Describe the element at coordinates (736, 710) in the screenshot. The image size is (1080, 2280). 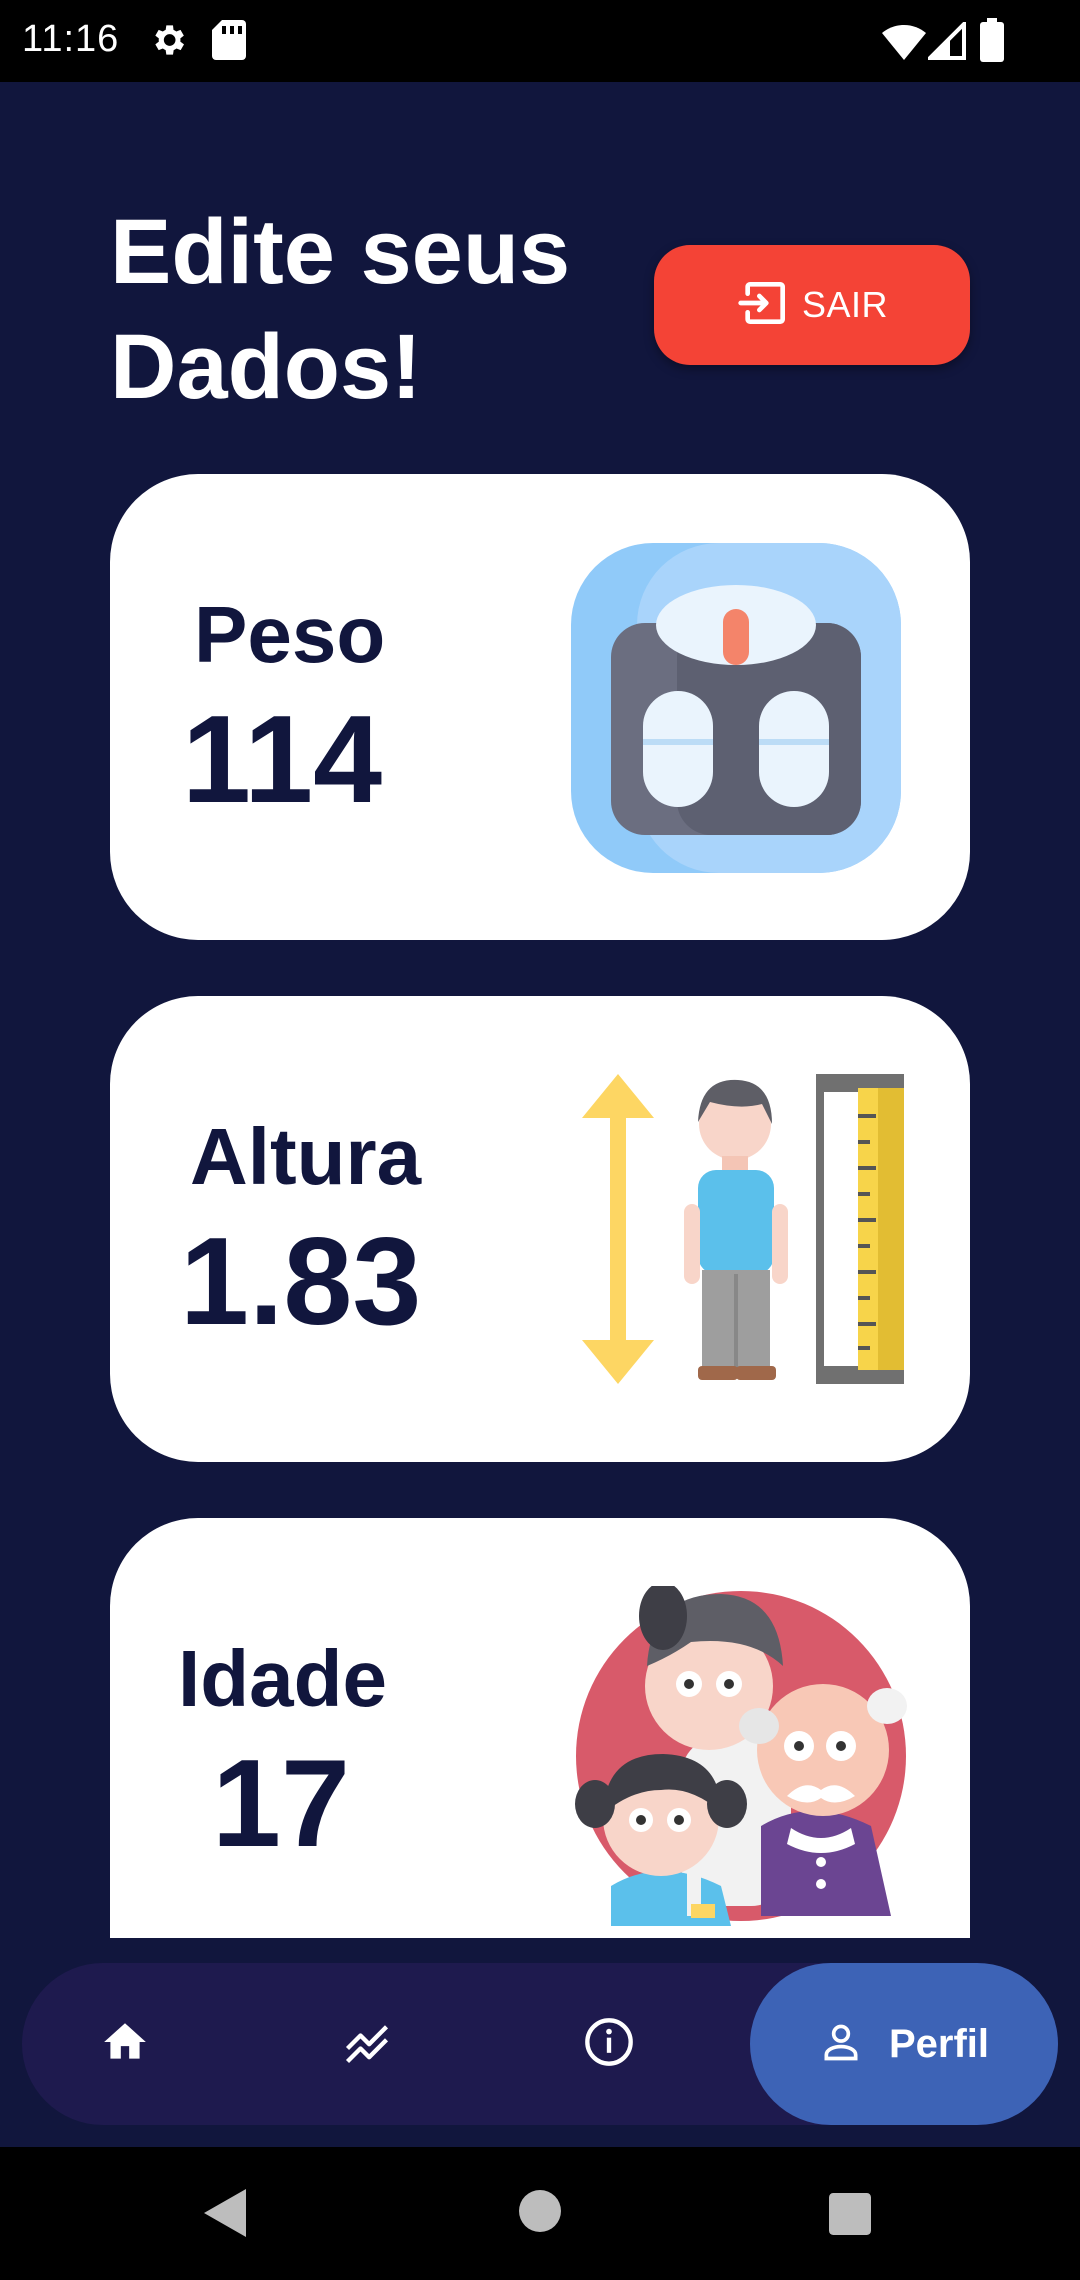
I see `scale-illustration` at that location.